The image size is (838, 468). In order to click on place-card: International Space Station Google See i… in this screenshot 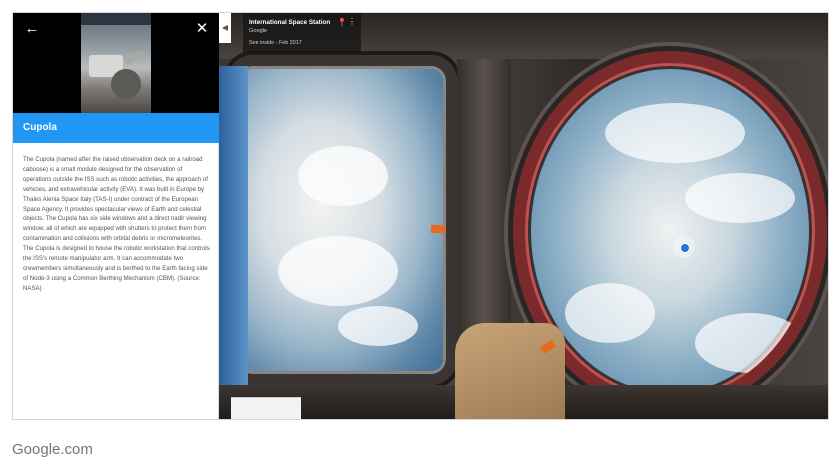, I will do `click(302, 33)`.